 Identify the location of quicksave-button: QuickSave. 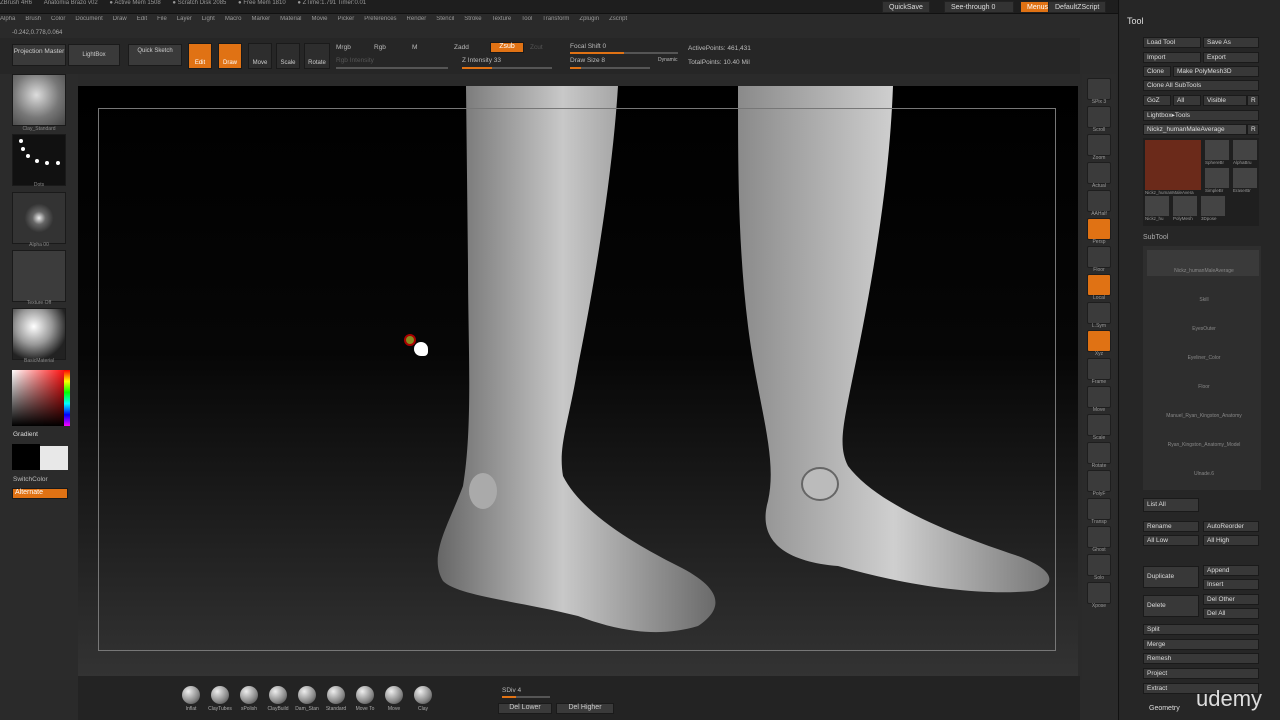
(906, 7).